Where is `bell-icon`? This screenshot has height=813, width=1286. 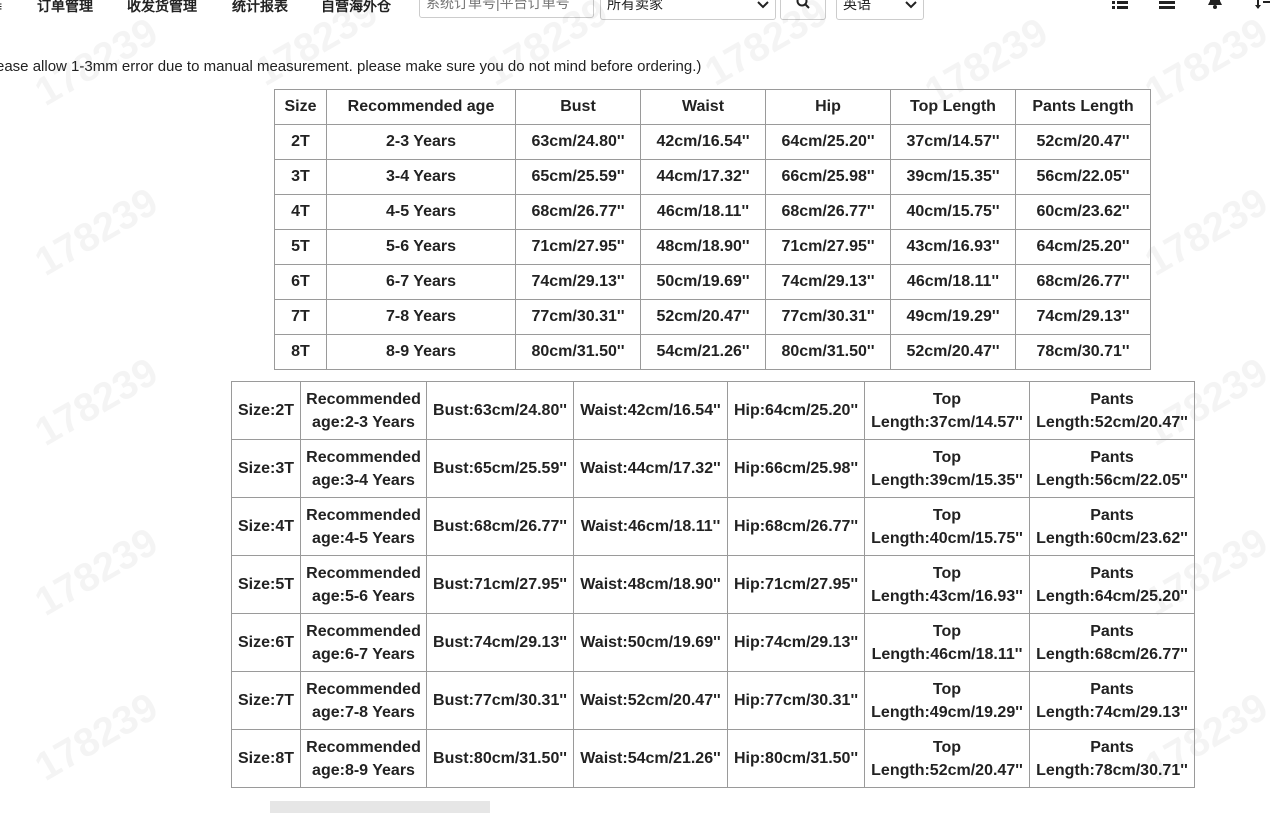 bell-icon is located at coordinates (1215, 5).